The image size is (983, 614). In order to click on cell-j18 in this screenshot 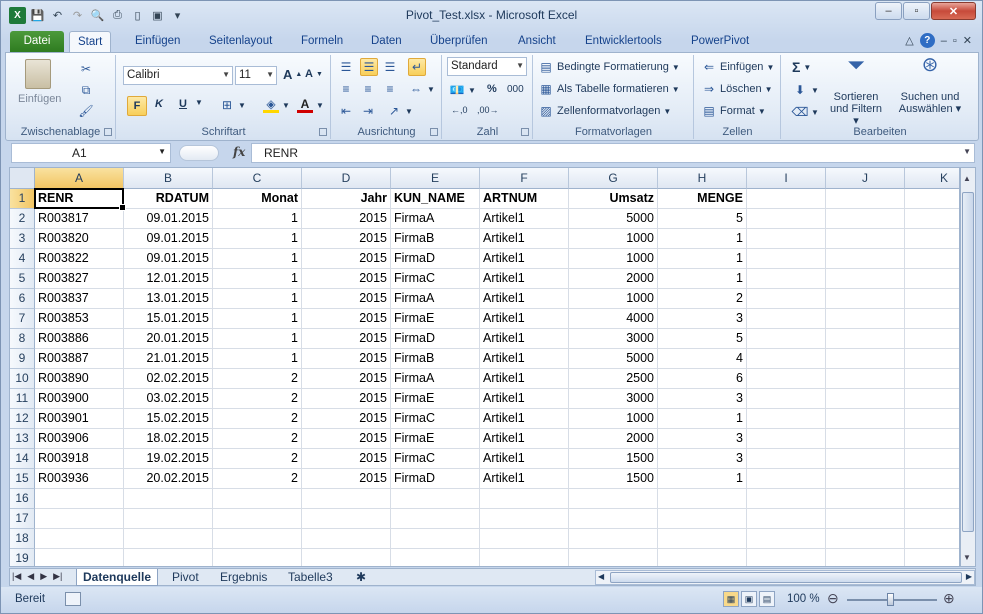, I will do `click(865, 539)`.